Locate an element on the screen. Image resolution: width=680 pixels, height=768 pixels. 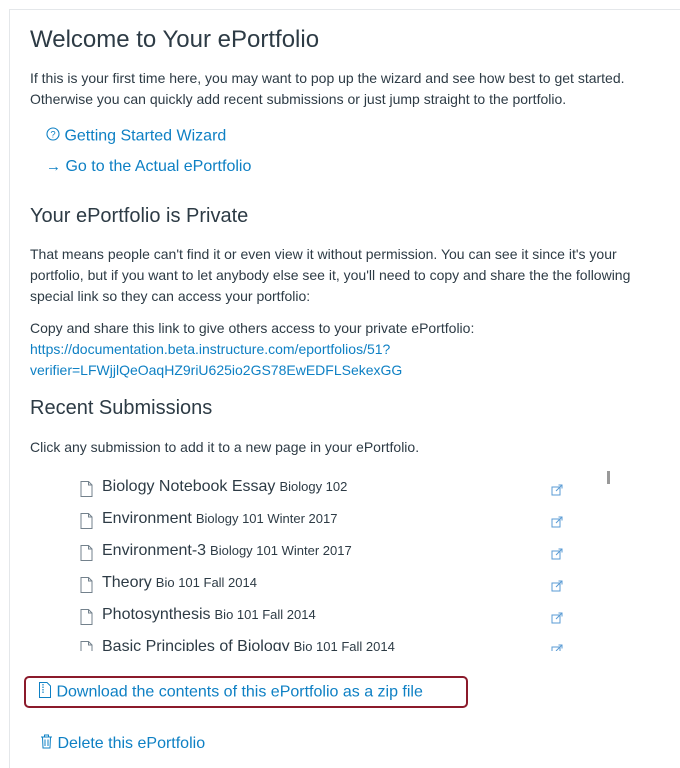
question-circle-icon: ? is located at coordinates (53, 136).